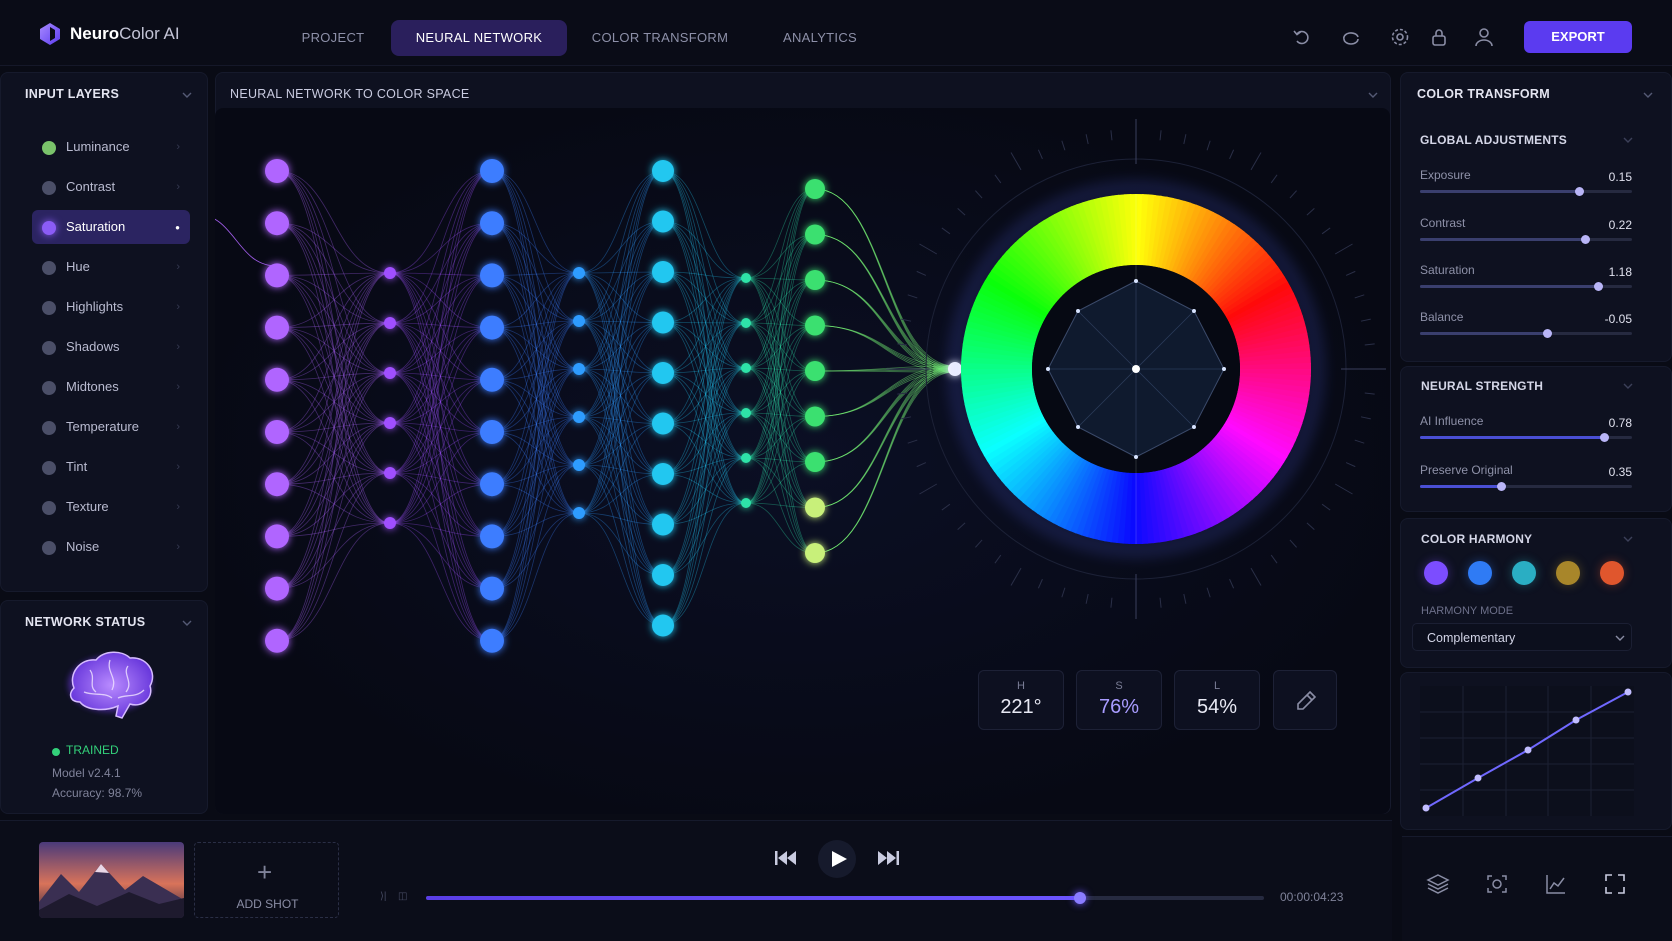  Describe the element at coordinates (85, 622) in the screenshot. I see `network-status-title: NETWORK STATUS` at that location.